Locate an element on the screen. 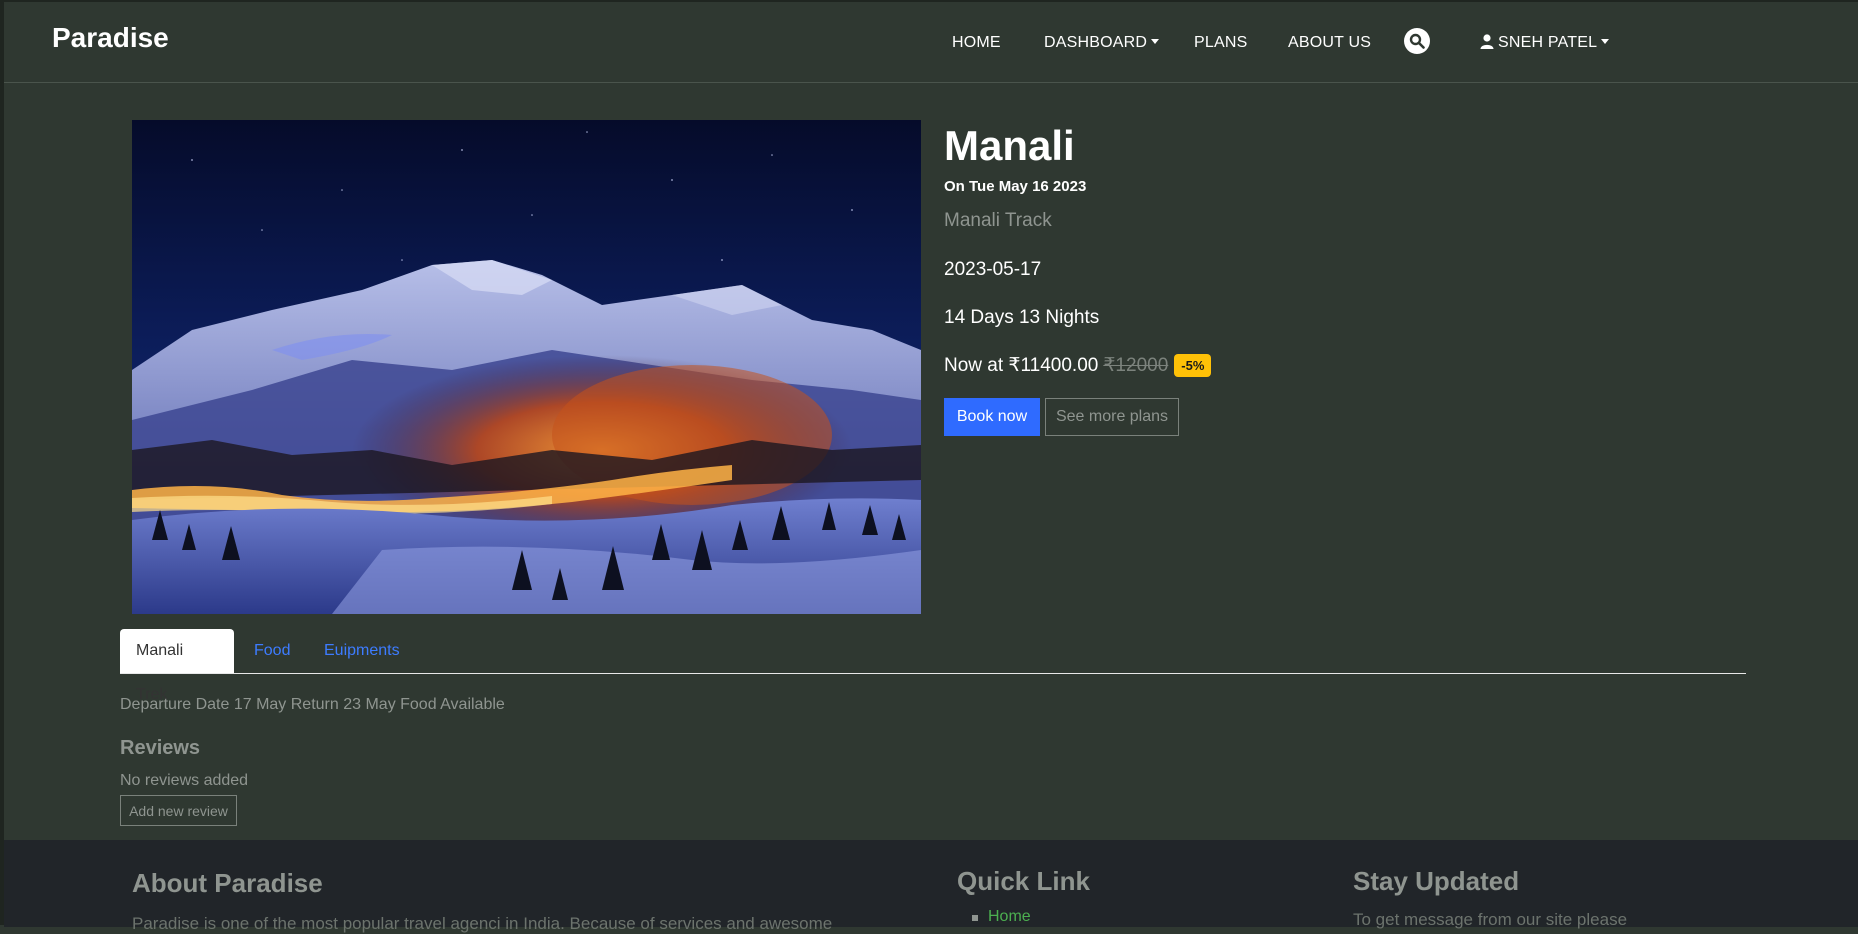 The width and height of the screenshot is (1858, 934). nav-user-menu: SNEH PATEL is located at coordinates (1545, 43).